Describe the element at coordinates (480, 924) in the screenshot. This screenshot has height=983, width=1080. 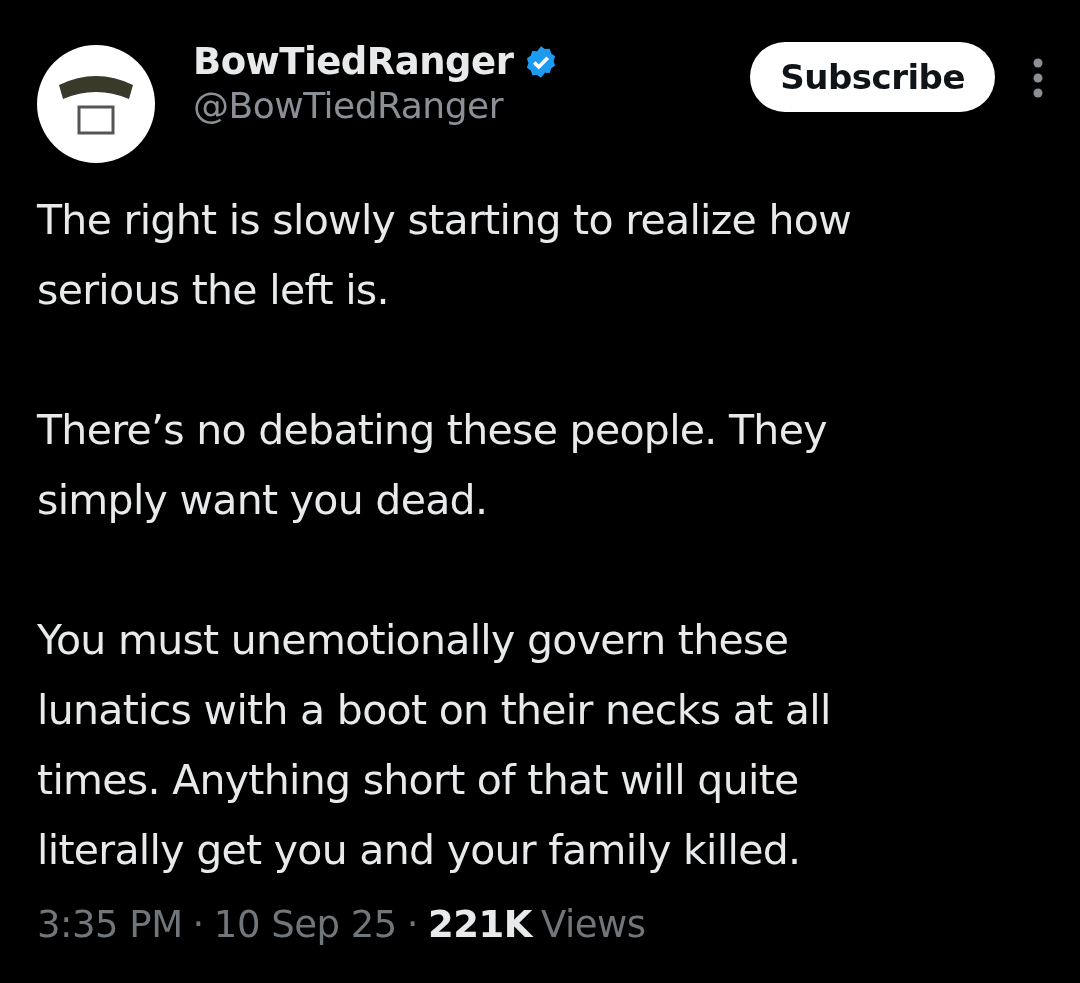
I see `views-count: 221K` at that location.